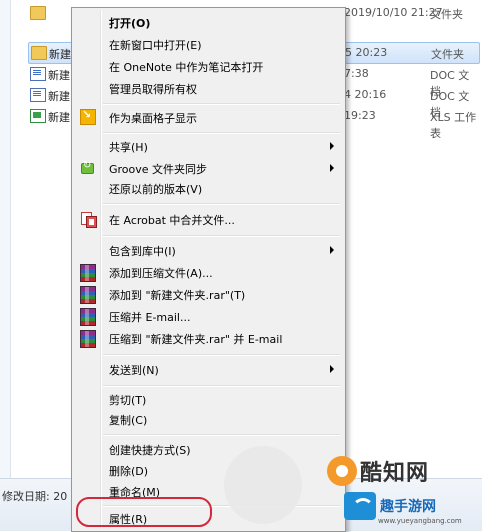  Describe the element at coordinates (186, 67) in the screenshot. I see `menu-item-label: 在 OneNote 中作为笔记本打开` at that location.